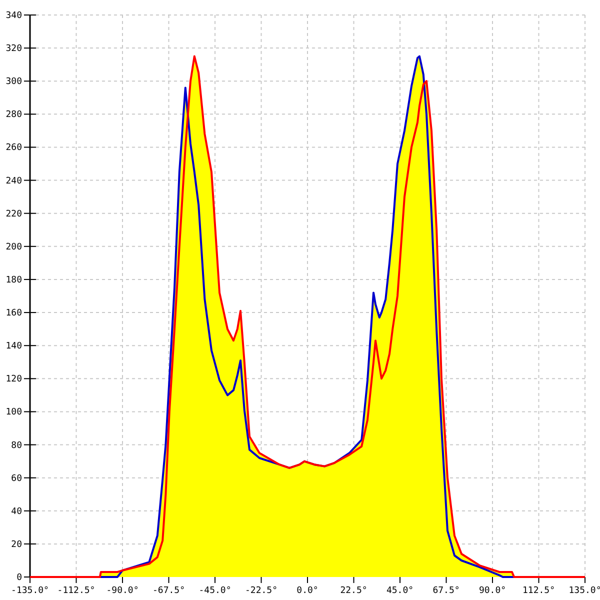  What do you see at coordinates (30, 591) in the screenshot?
I see `axis-label: -135.0°` at bounding box center [30, 591].